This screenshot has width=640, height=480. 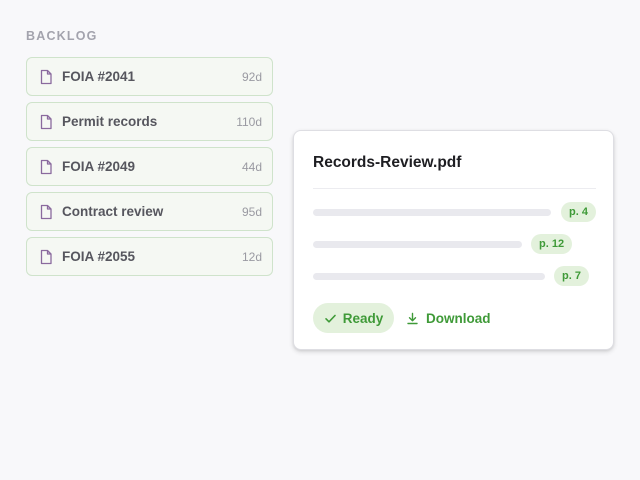 I want to click on download-label: Download, so click(x=458, y=318).